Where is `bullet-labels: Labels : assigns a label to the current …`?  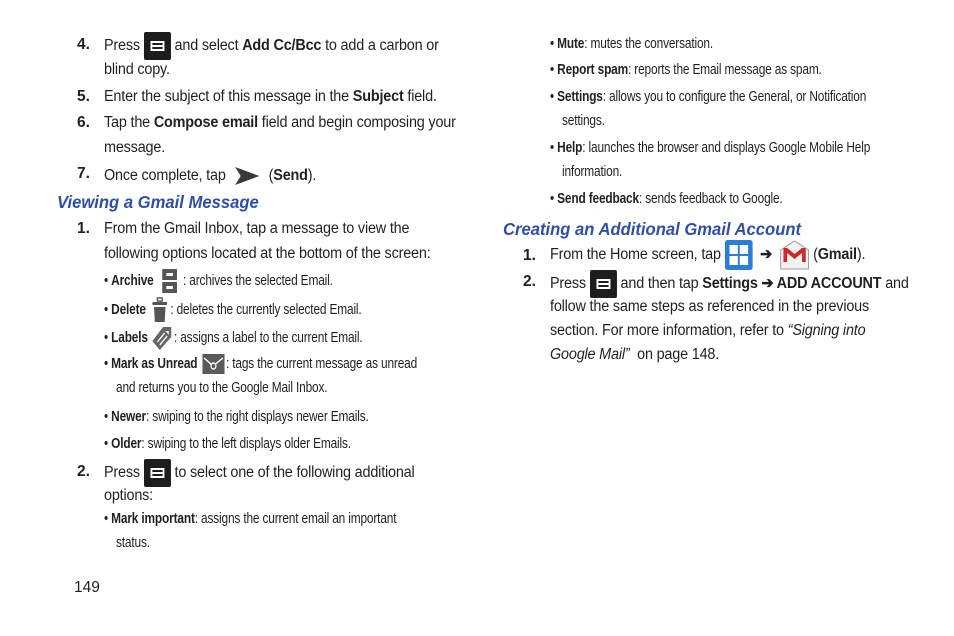 bullet-labels: Labels : assigns a label to the current … is located at coordinates (233, 338).